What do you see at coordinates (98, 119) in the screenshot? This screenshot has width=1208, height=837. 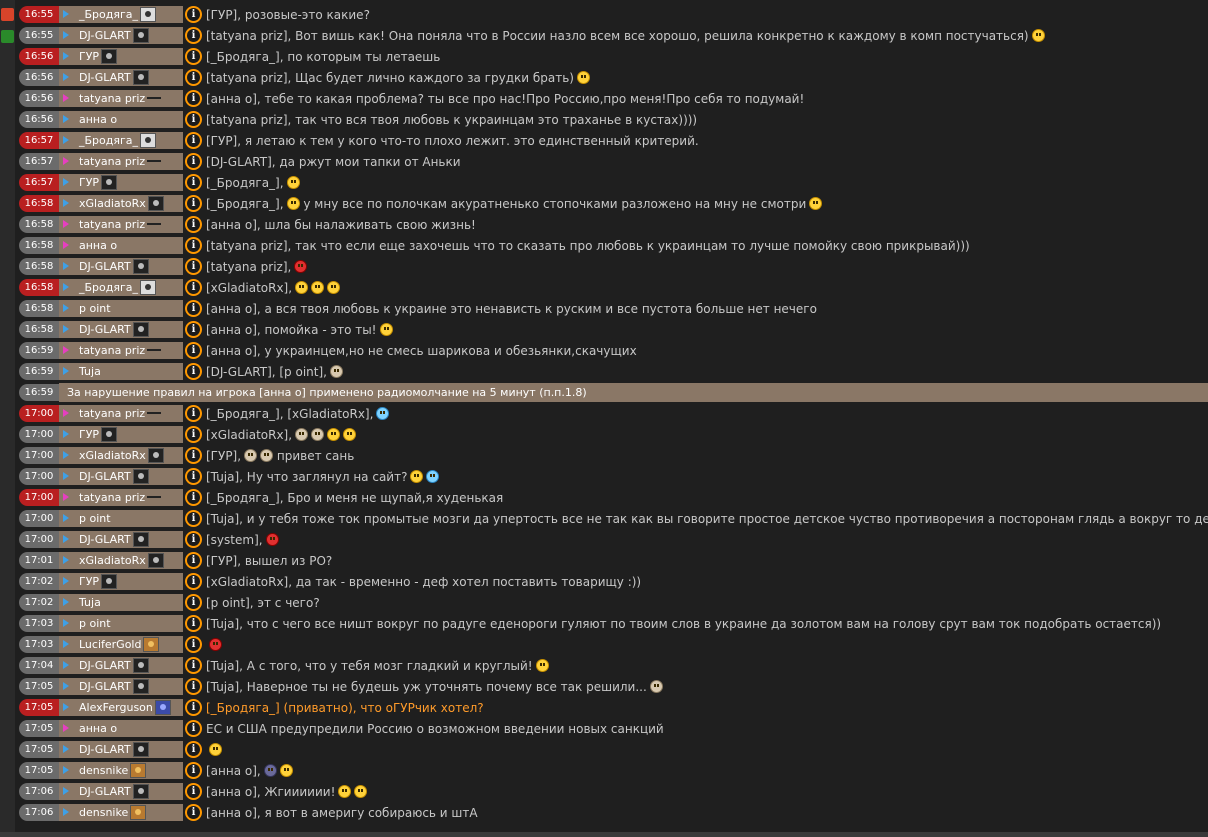 I see `user-nickname: анна о` at bounding box center [98, 119].